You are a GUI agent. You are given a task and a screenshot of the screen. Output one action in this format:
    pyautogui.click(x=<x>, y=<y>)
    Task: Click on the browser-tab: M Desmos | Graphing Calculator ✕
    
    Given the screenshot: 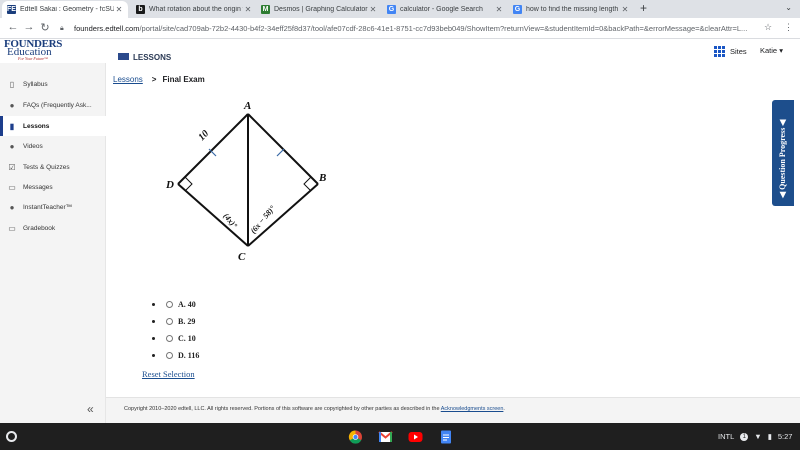 What is the action you would take?
    pyautogui.click(x=319, y=9)
    